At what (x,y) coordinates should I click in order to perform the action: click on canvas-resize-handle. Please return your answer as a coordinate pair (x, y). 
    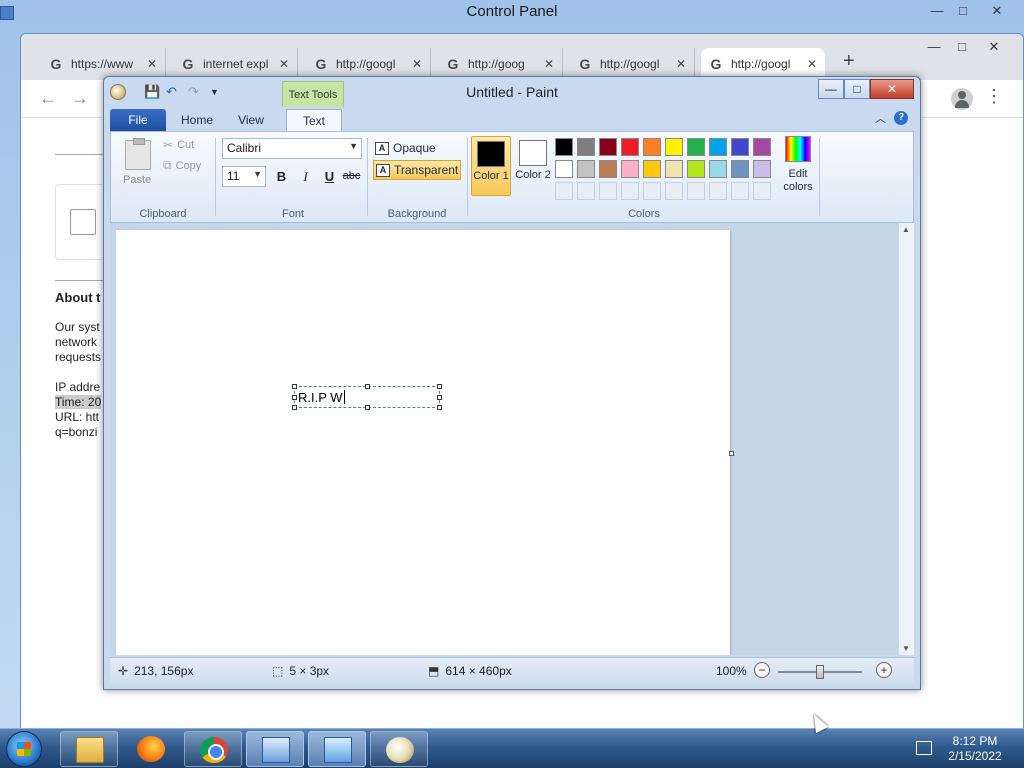
    Looking at the image, I should click on (731, 453).